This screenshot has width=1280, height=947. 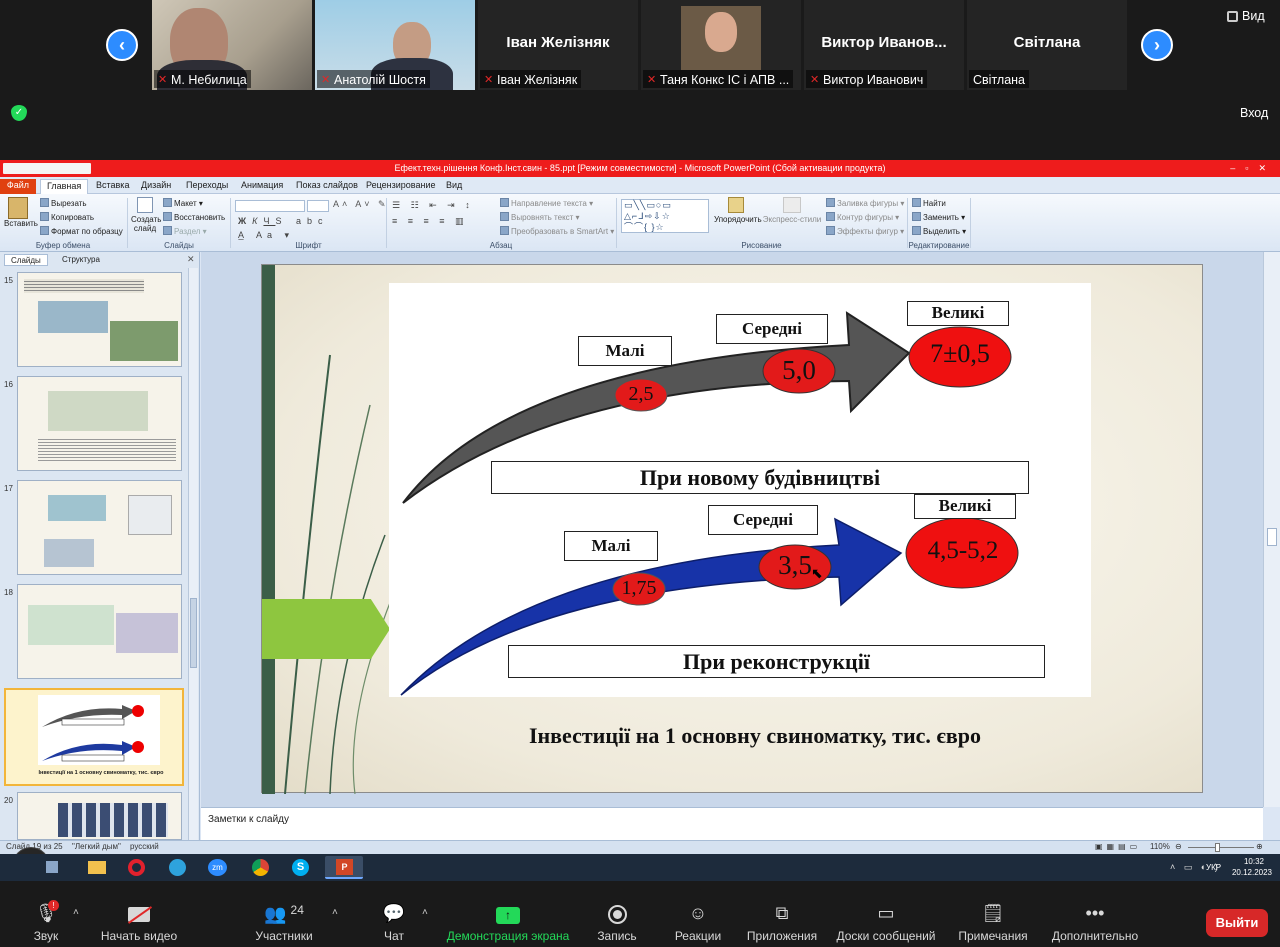 I want to click on participant-name: Виктор Иванович, so click(x=873, y=79).